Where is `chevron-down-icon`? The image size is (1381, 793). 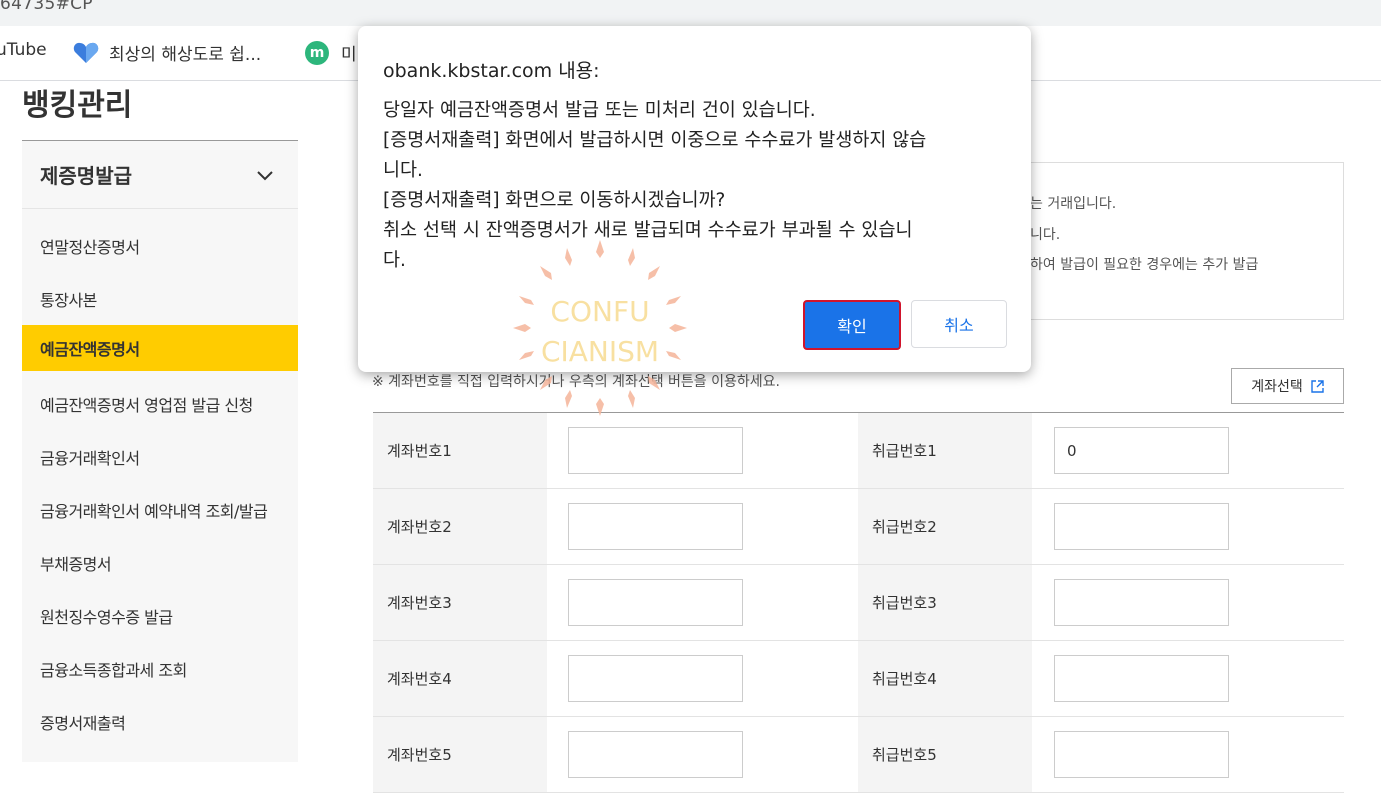 chevron-down-icon is located at coordinates (265, 175).